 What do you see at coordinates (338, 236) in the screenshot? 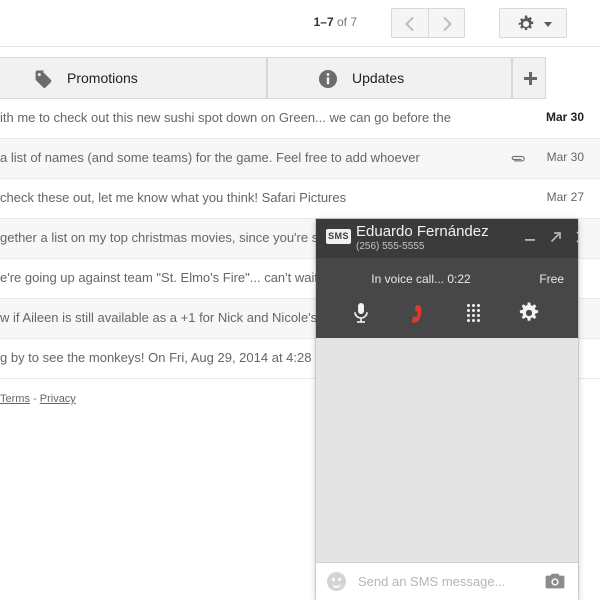
I see `sms-badge: SMS` at bounding box center [338, 236].